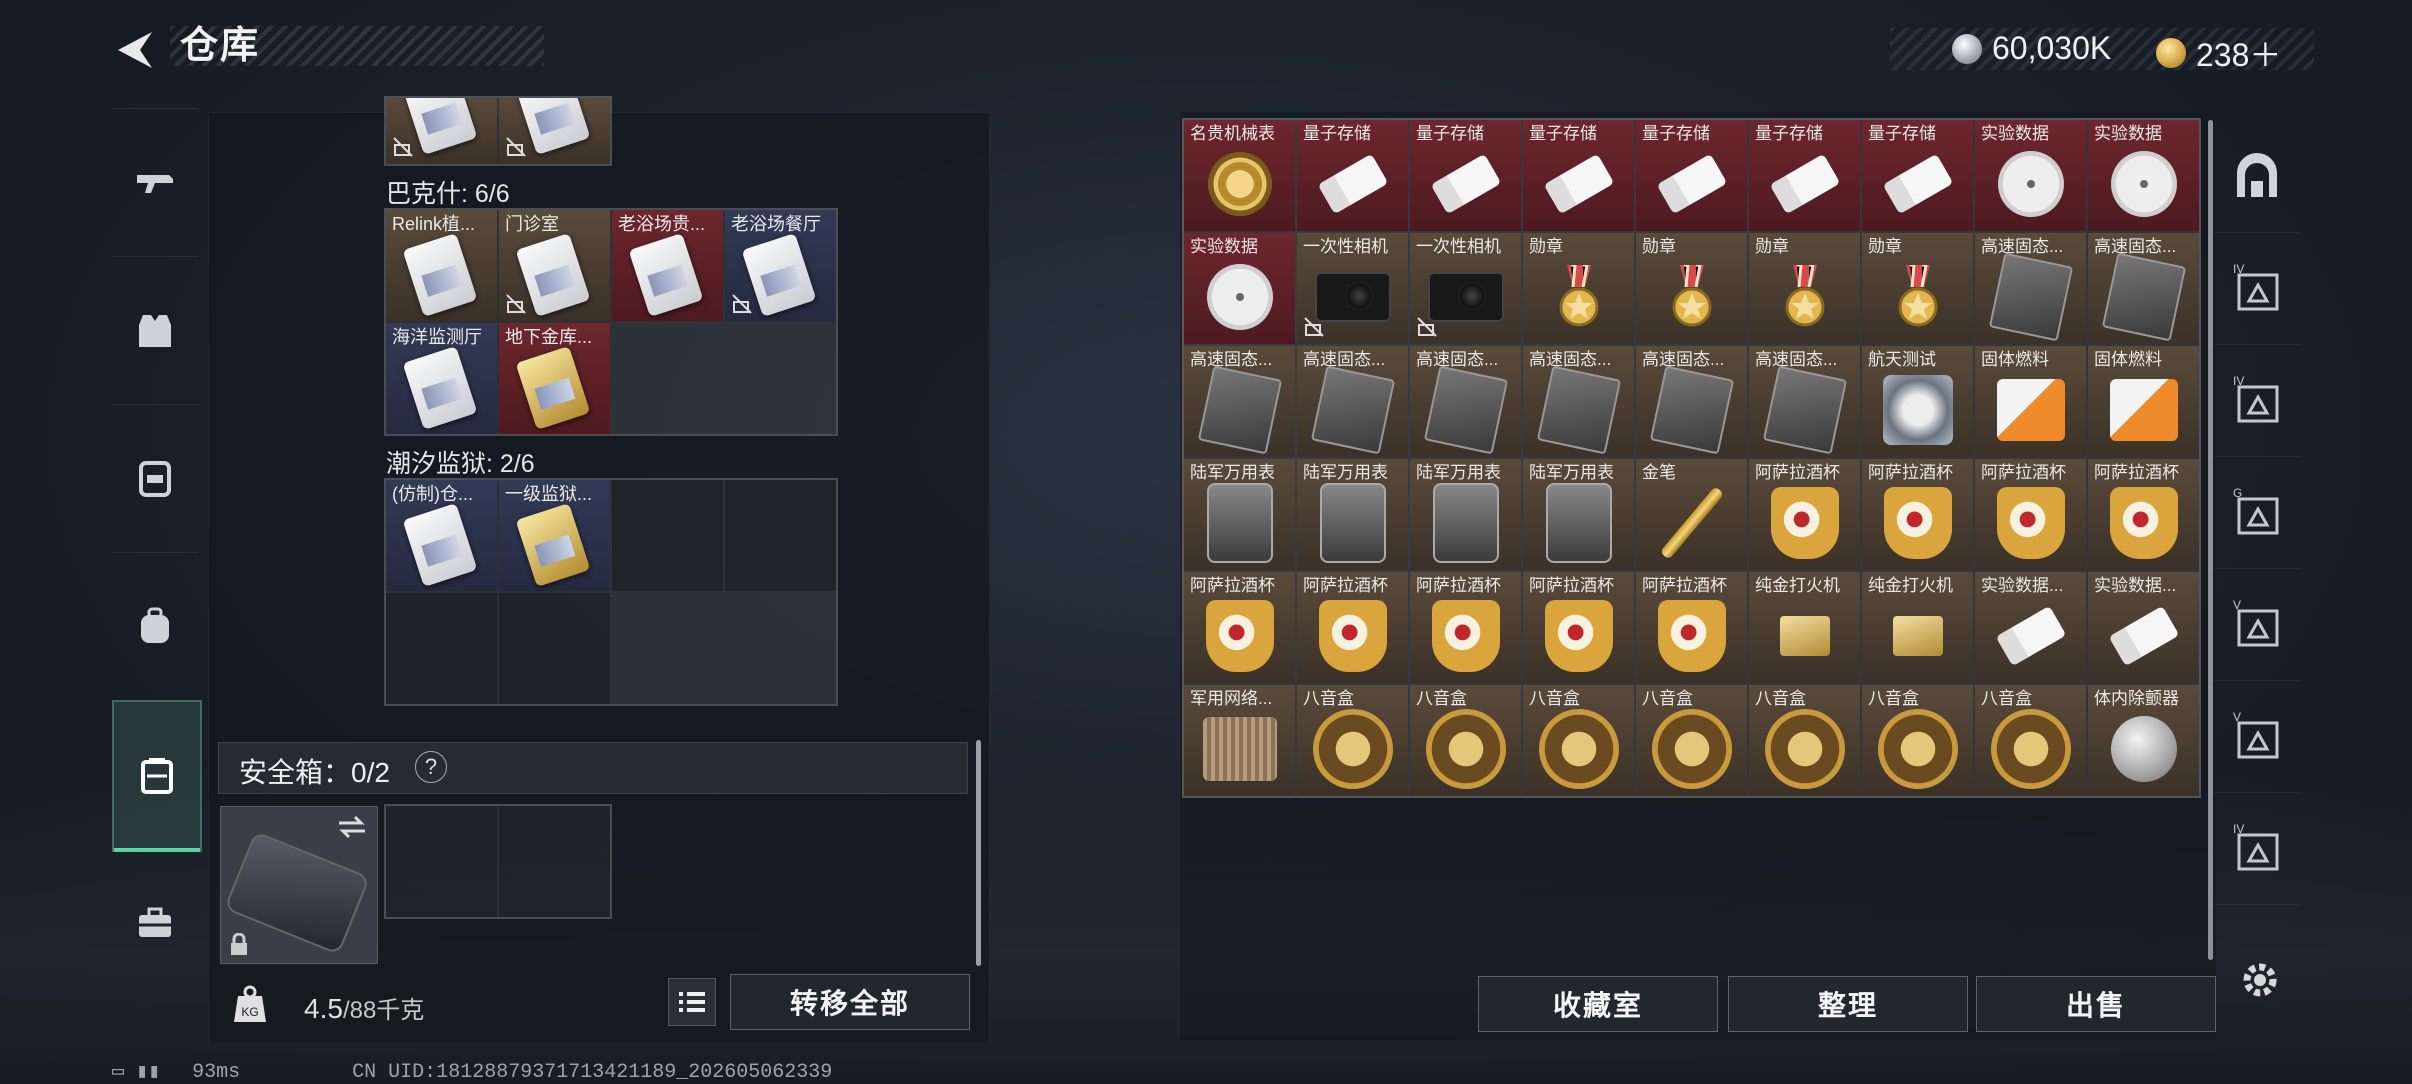  What do you see at coordinates (2257, 401) in the screenshot?
I see `stash-tab-3: IV` at bounding box center [2257, 401].